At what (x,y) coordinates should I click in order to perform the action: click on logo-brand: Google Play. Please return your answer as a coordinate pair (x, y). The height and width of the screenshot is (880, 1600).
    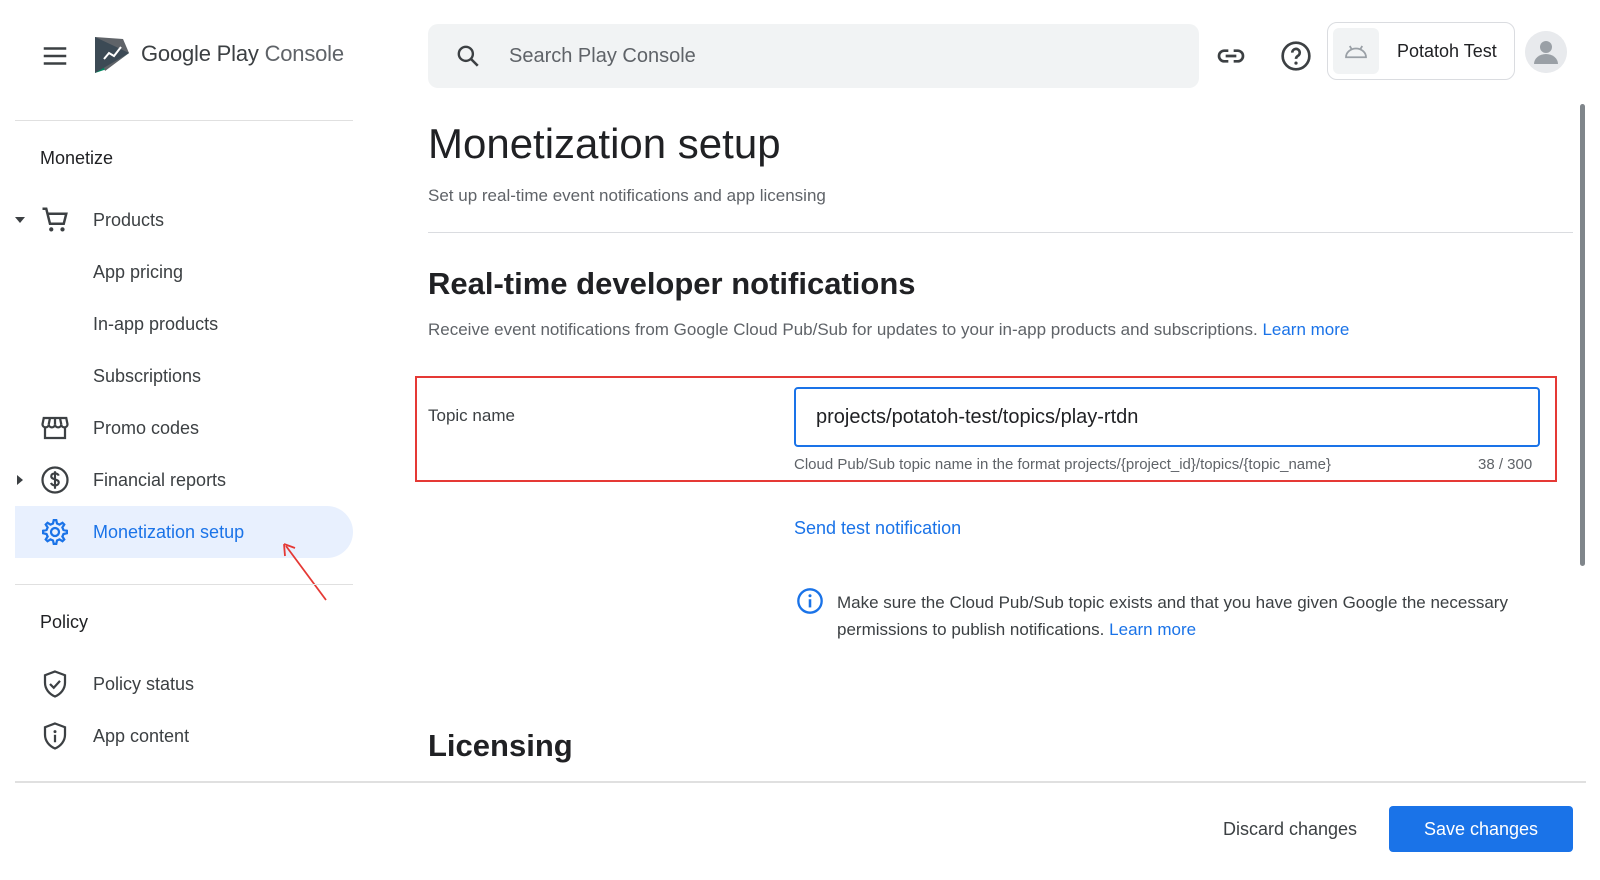
    Looking at the image, I should click on (200, 53).